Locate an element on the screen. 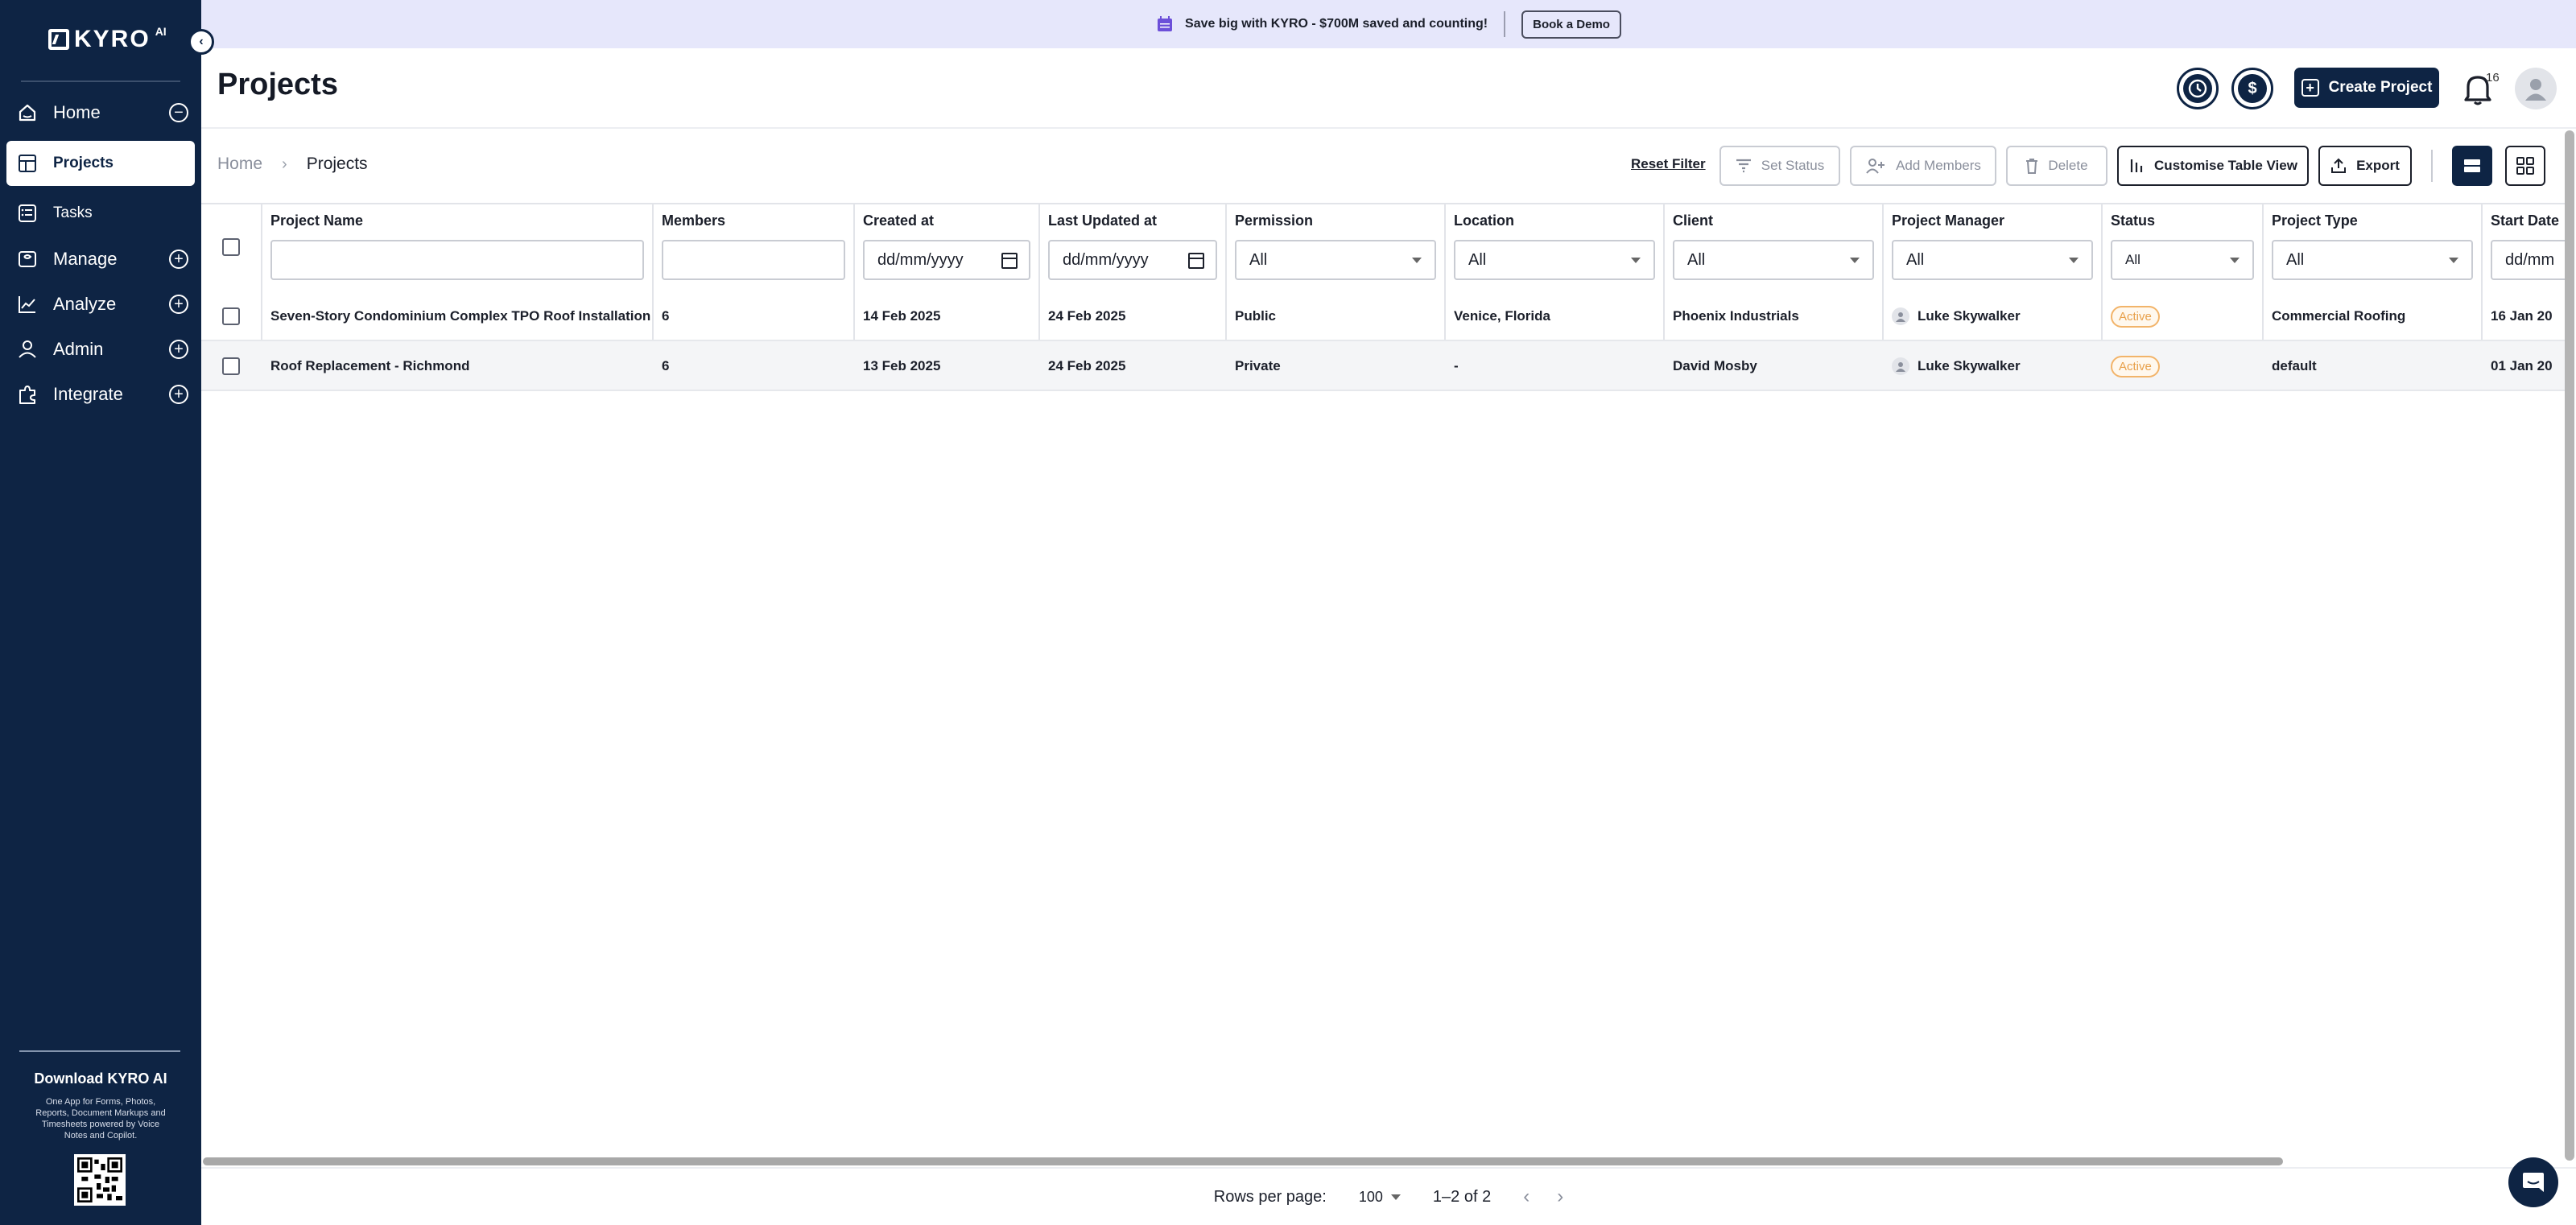 Image resolution: width=2576 pixels, height=1225 pixels. create-project-button: + Create Project is located at coordinates (2366, 88).